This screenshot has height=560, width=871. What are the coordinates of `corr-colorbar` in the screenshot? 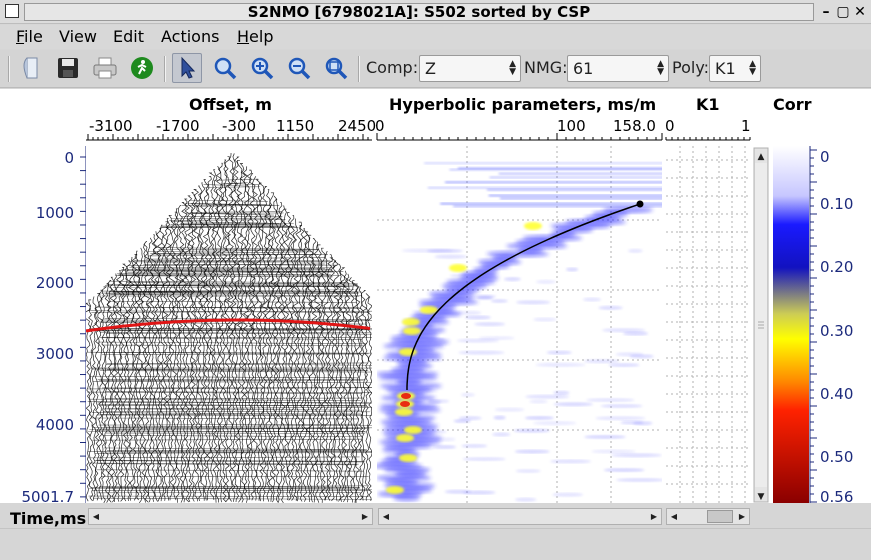 It's located at (795, 324).